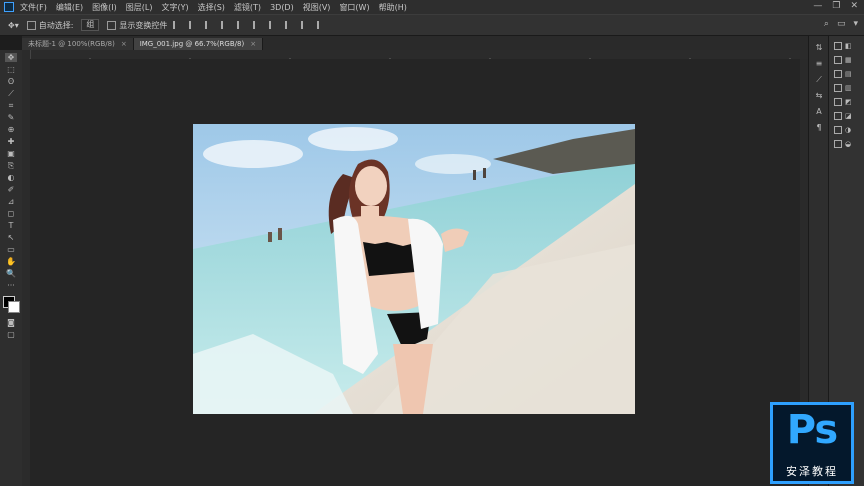 The width and height of the screenshot is (864, 486). I want to click on quick-select-tool-icon: ⟋, so click(11, 93).